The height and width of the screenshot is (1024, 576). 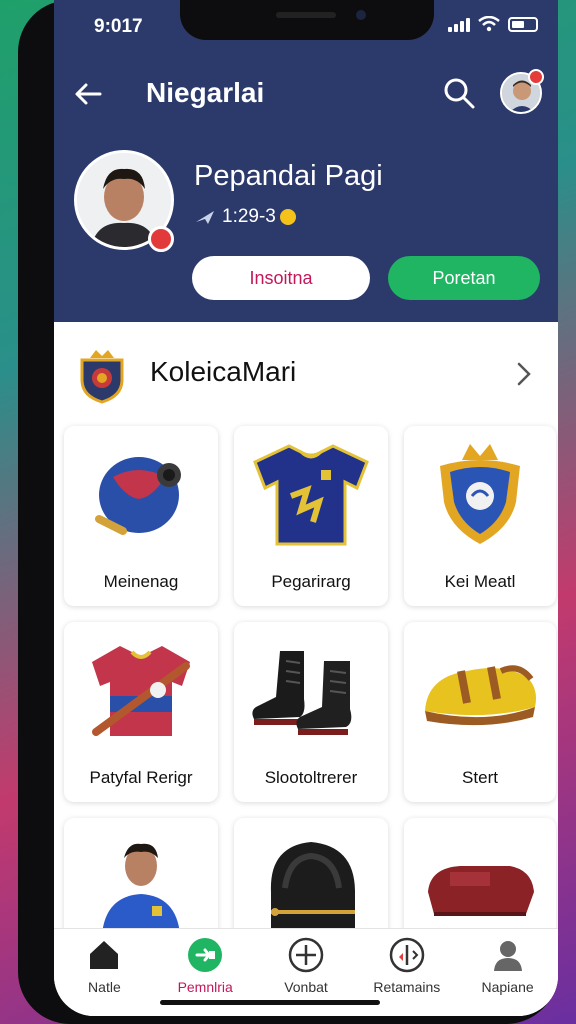 What do you see at coordinates (459, 24) in the screenshot?
I see `signal-icon` at bounding box center [459, 24].